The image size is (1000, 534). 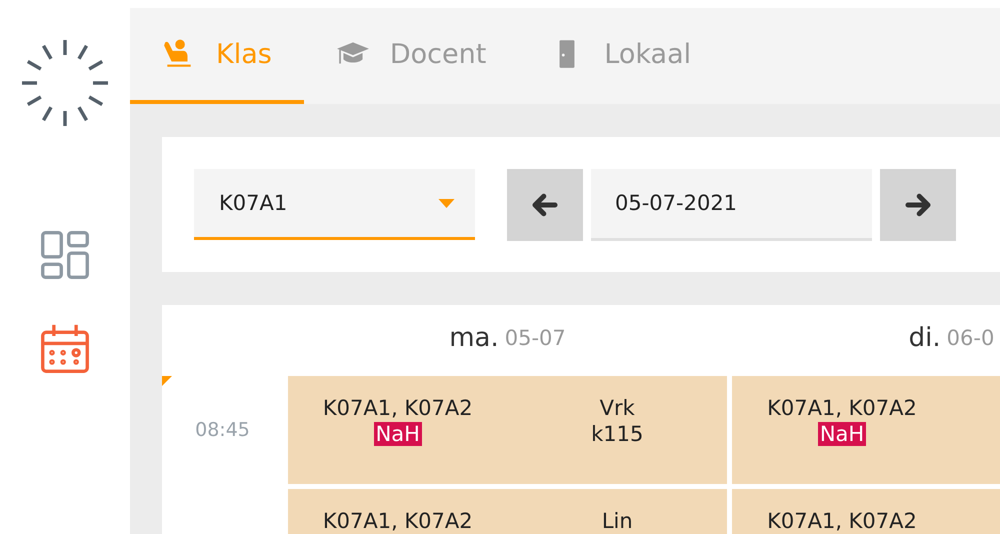 What do you see at coordinates (918, 204) in the screenshot?
I see `next-button` at bounding box center [918, 204].